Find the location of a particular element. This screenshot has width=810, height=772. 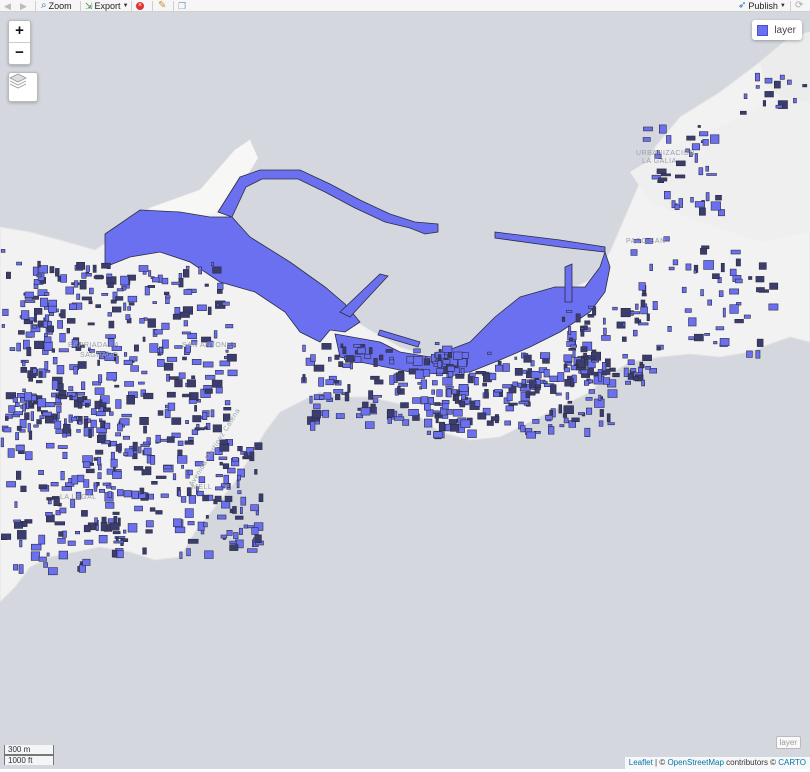

back-button: ◀ is located at coordinates (7, 6).